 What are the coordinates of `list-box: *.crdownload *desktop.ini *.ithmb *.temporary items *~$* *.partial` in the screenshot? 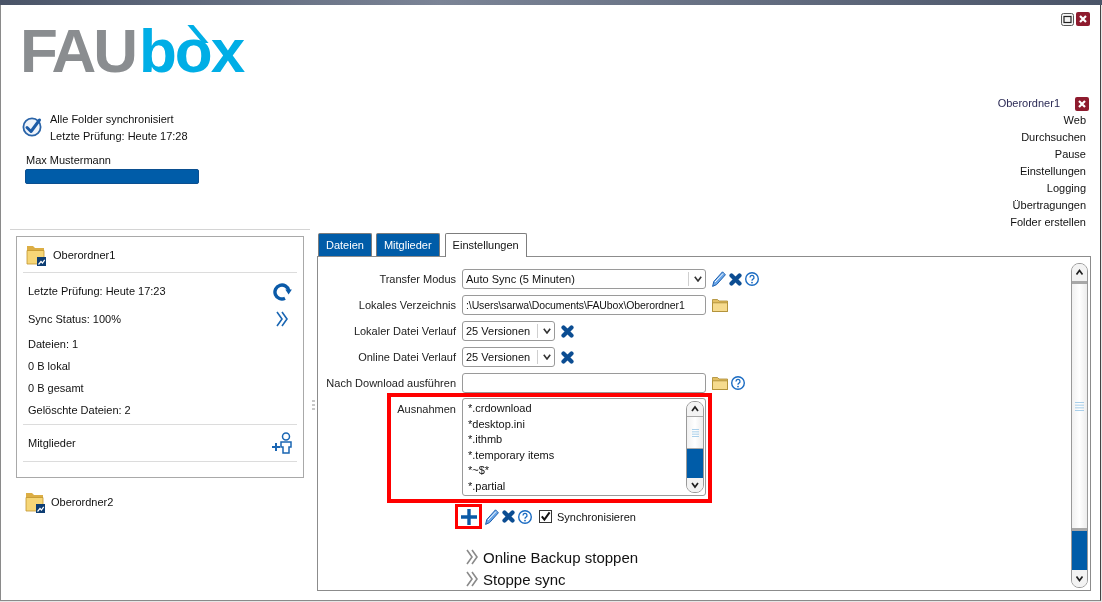 It's located at (584, 447).